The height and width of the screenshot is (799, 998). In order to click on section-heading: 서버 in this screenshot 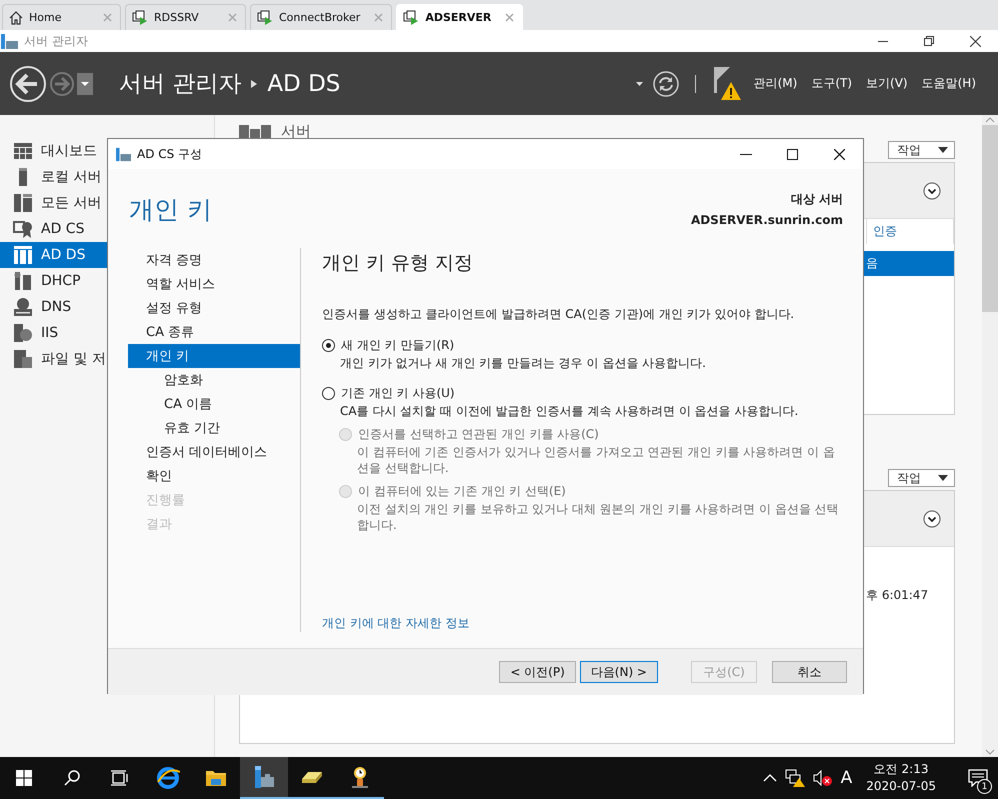, I will do `click(296, 131)`.